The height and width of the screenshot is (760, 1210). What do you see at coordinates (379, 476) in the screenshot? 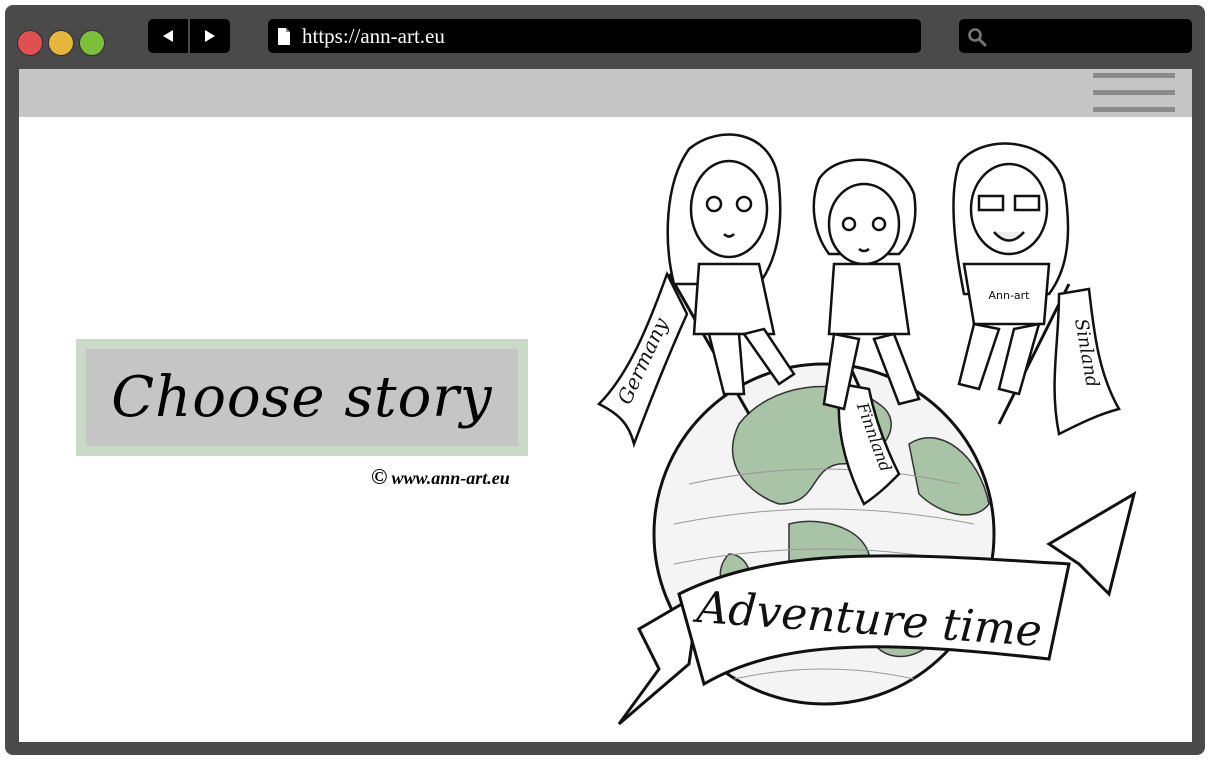
I see `copyright-icon: ©` at bounding box center [379, 476].